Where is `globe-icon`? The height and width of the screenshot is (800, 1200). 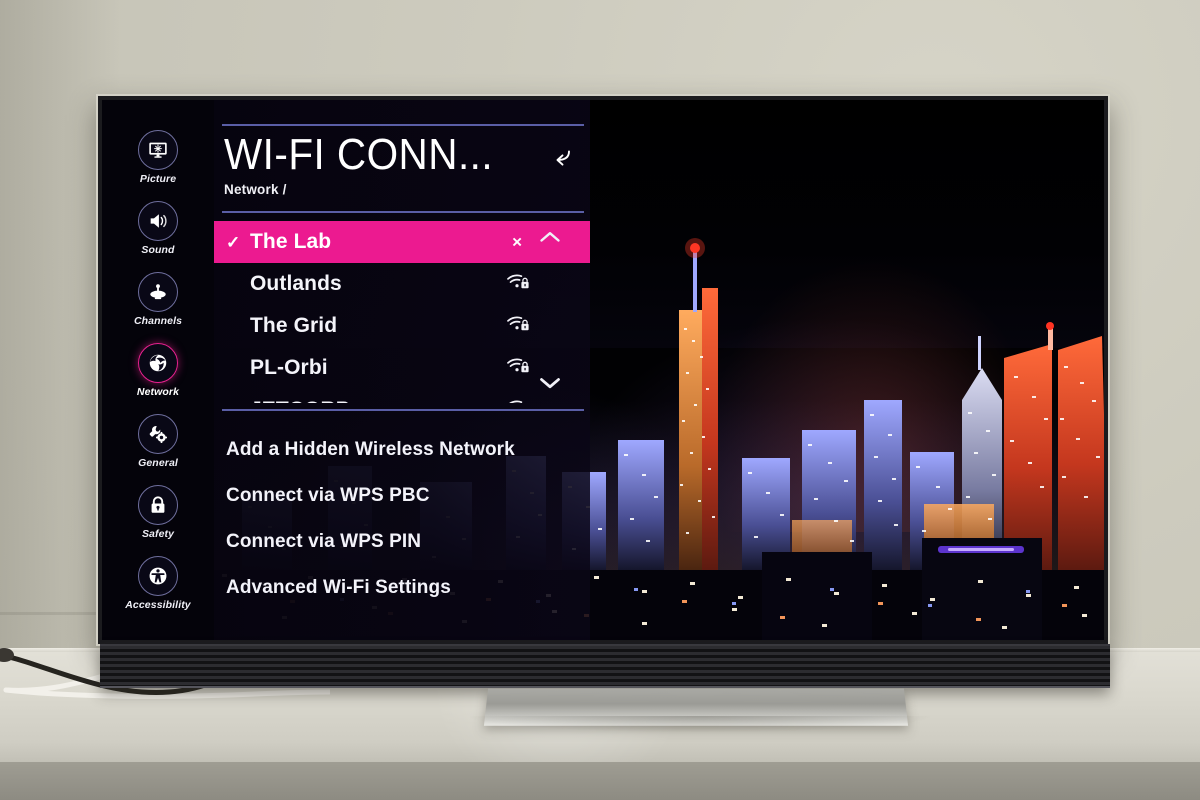
globe-icon is located at coordinates (158, 363).